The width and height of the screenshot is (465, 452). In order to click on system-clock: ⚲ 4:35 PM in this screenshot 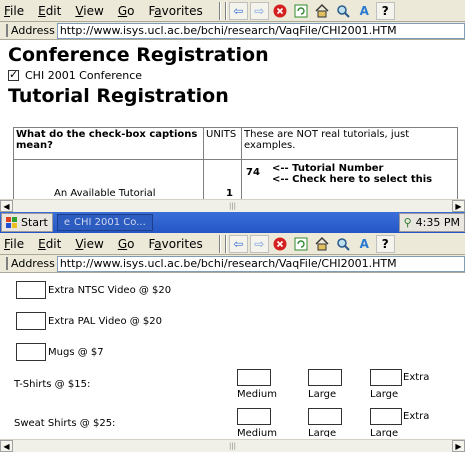, I will do `click(431, 222)`.